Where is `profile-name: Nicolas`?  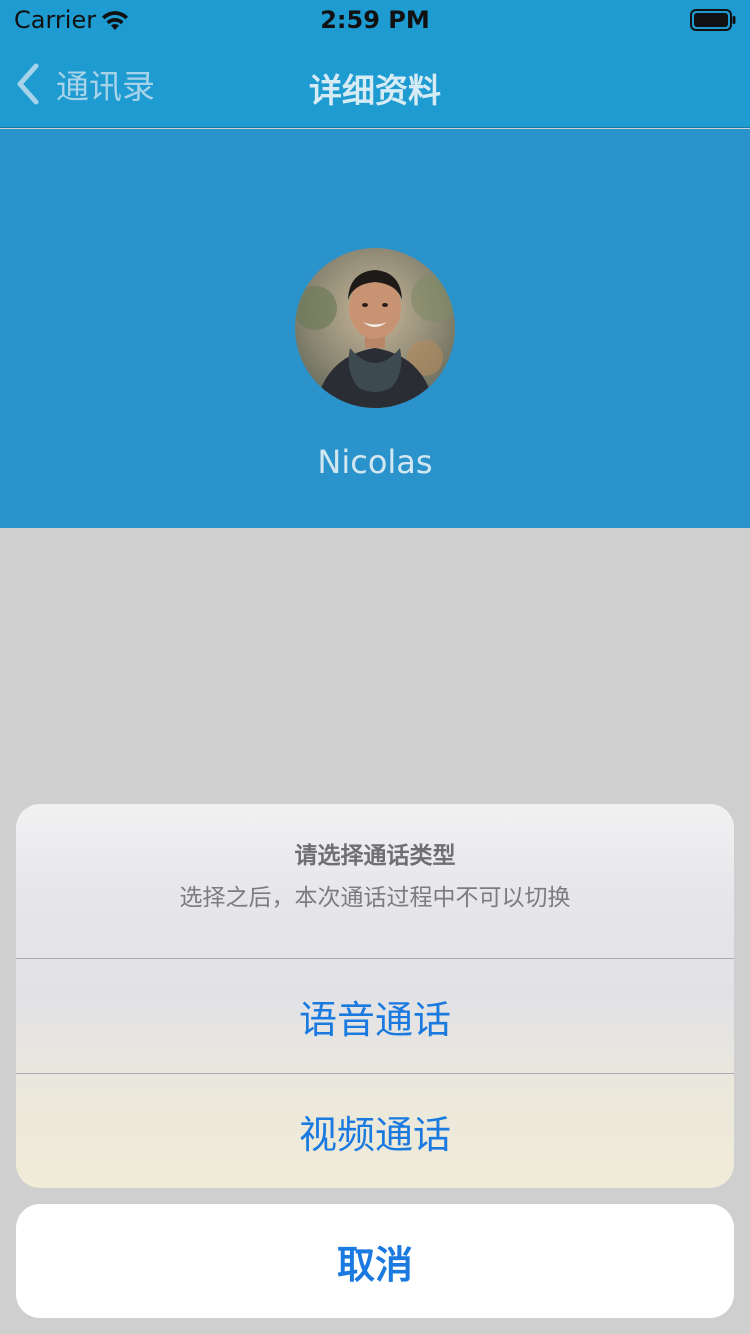
profile-name: Nicolas is located at coordinates (375, 462).